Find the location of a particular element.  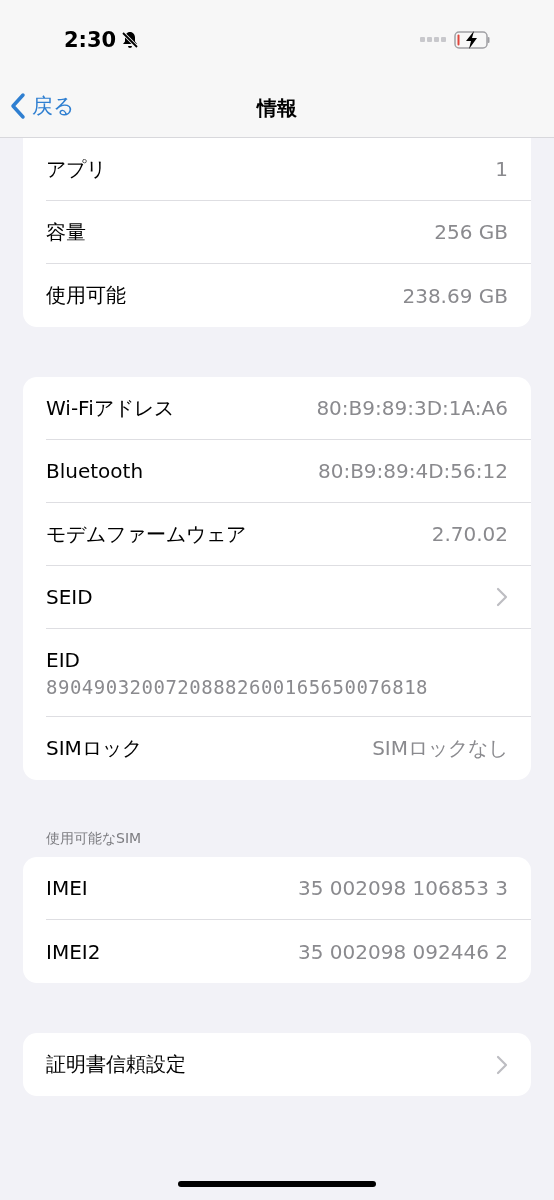

row-value: 35 002098 106853 3 is located at coordinates (403, 888).